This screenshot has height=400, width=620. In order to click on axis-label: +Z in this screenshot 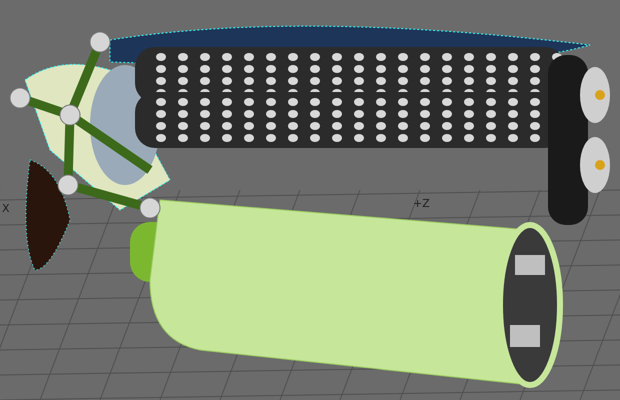, I will do `click(421, 203)`.